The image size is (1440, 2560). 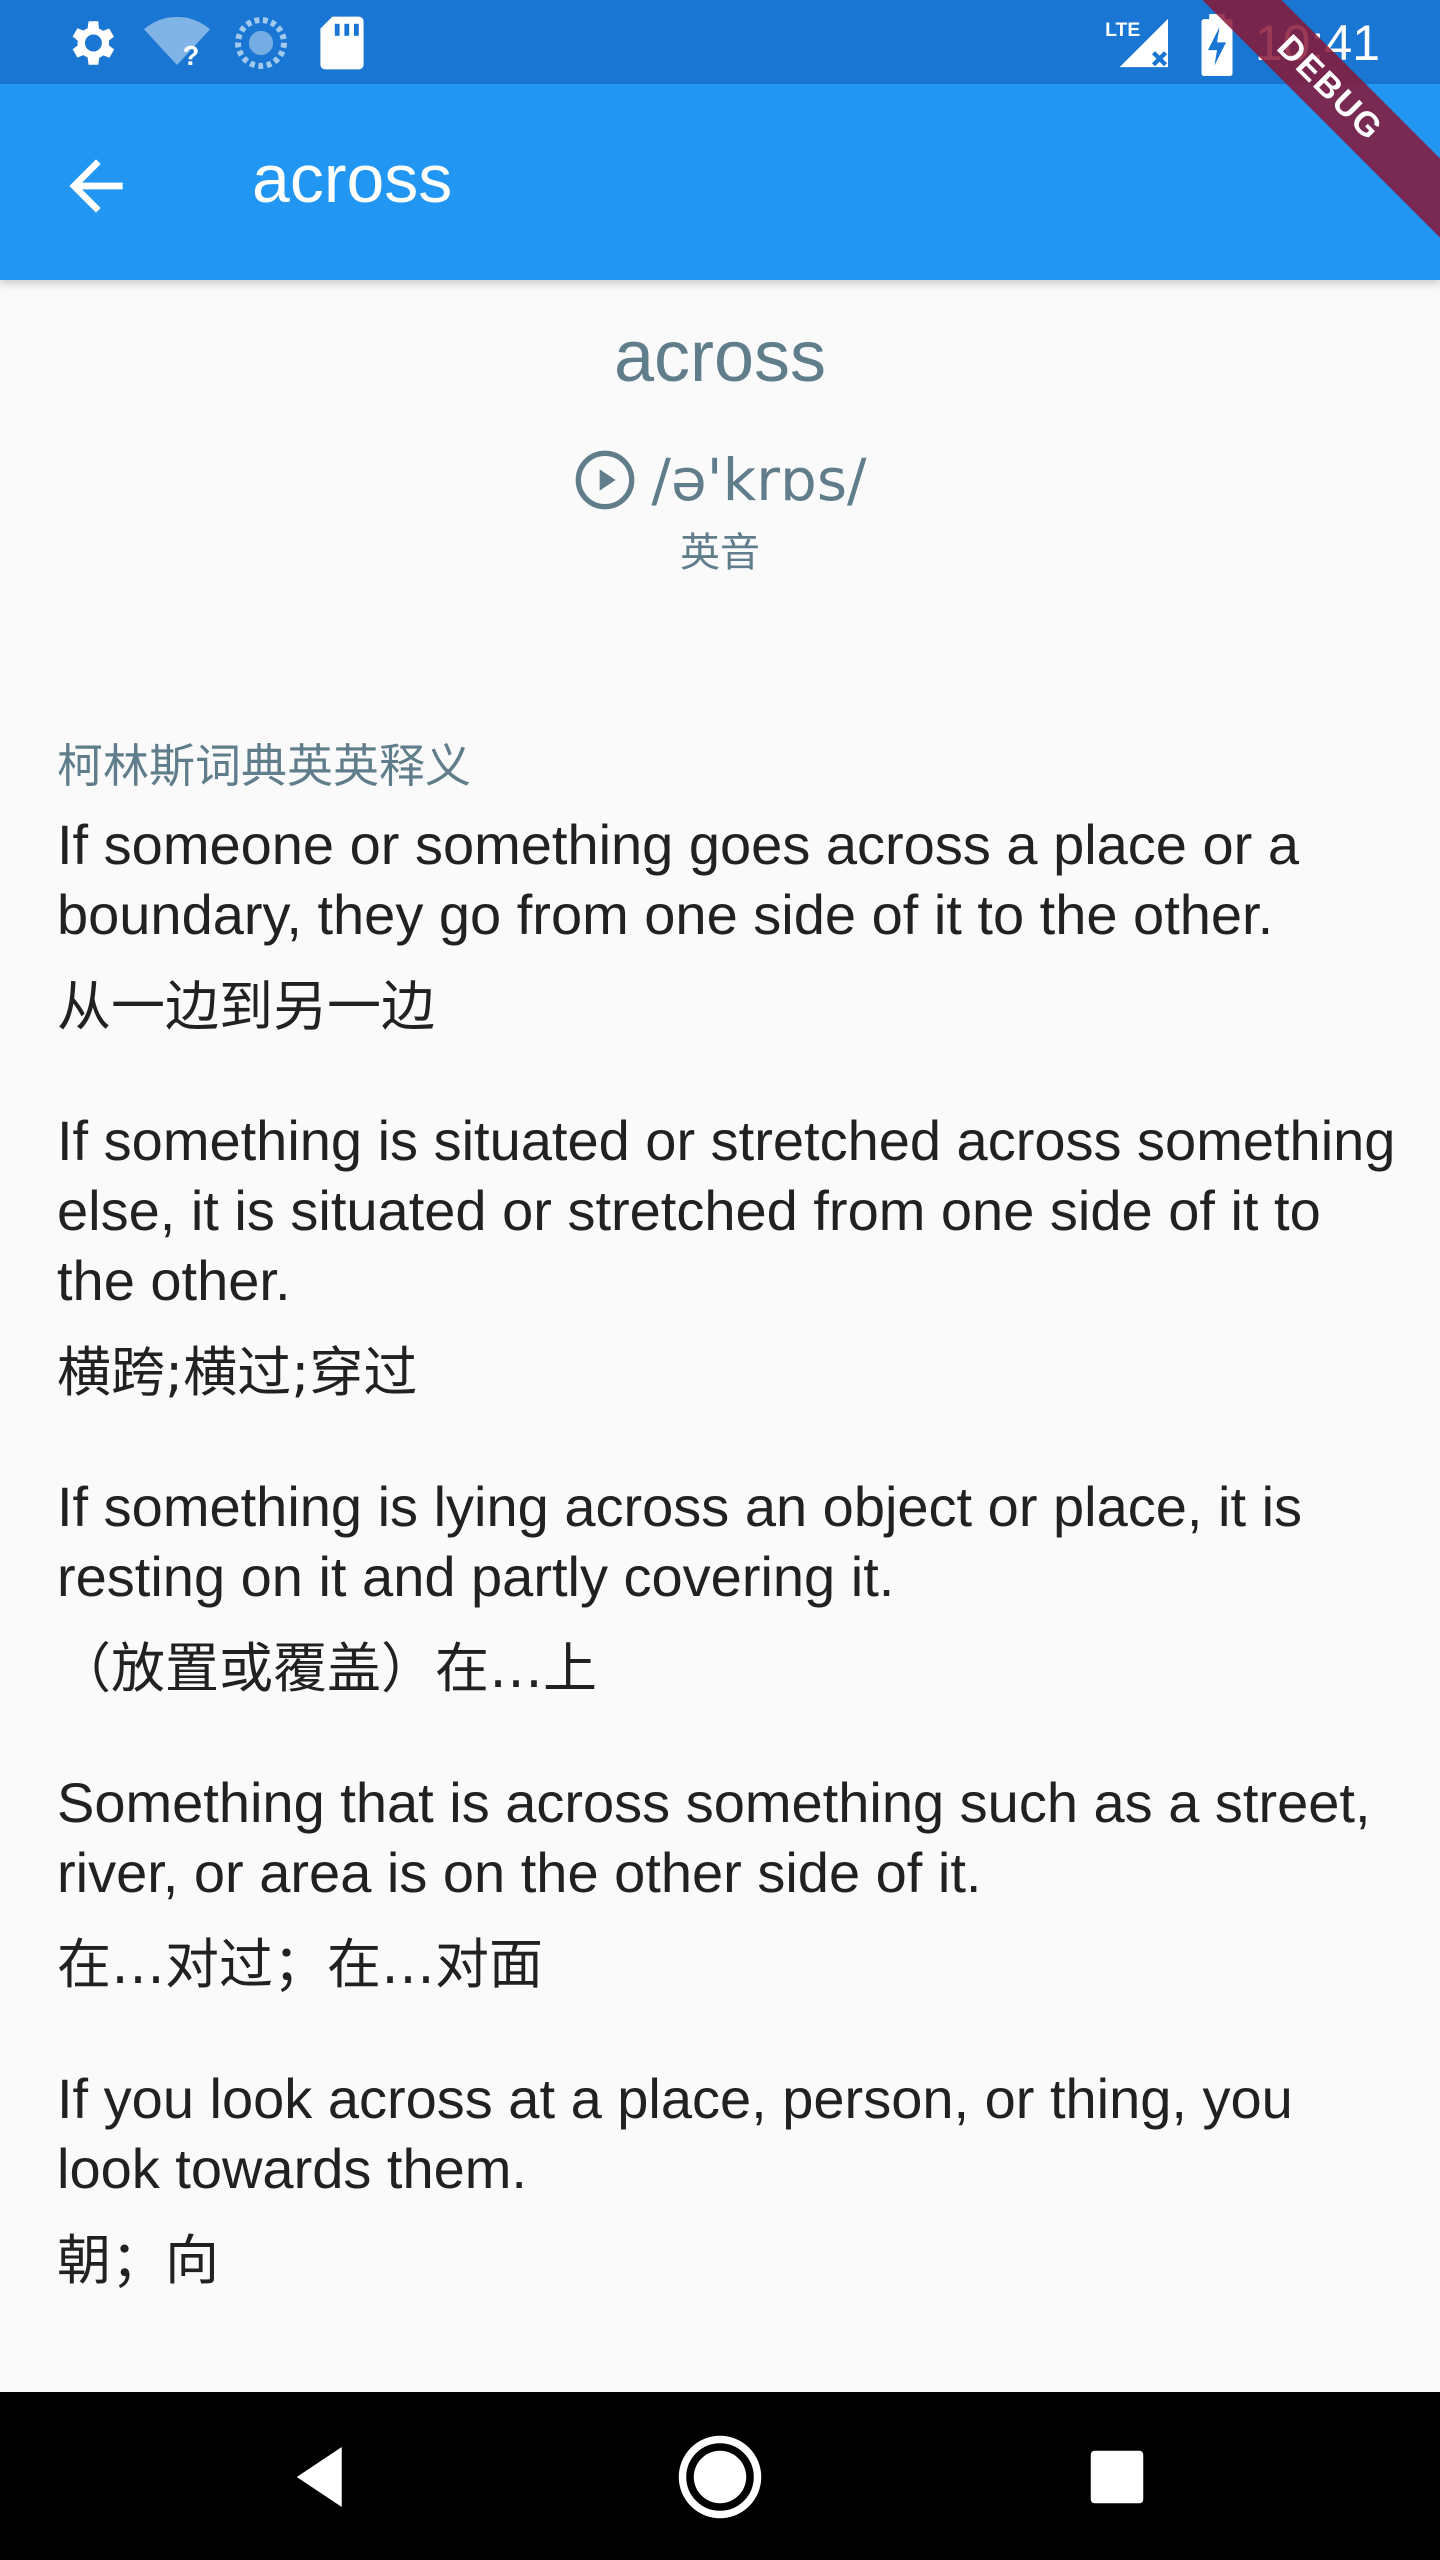 I want to click on sd-card-icon, so click(x=342, y=43).